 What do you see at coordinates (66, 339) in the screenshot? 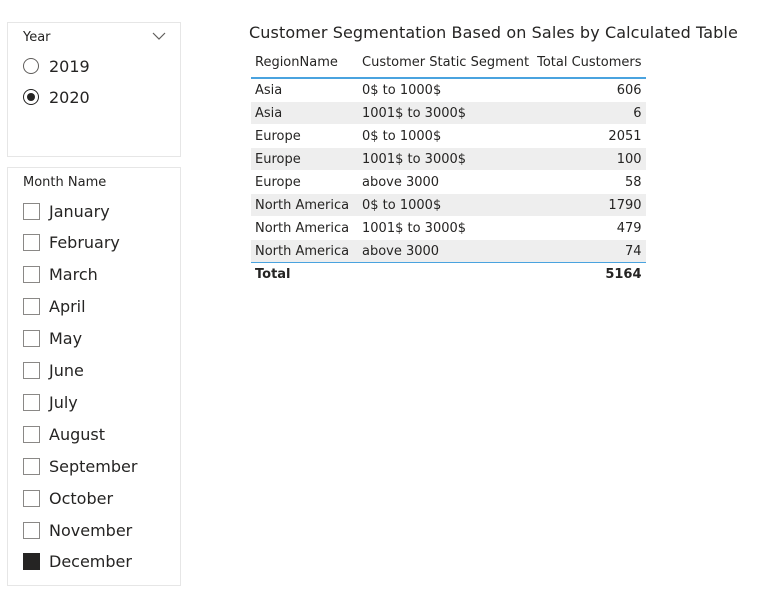
I see `month-option-label: May` at bounding box center [66, 339].